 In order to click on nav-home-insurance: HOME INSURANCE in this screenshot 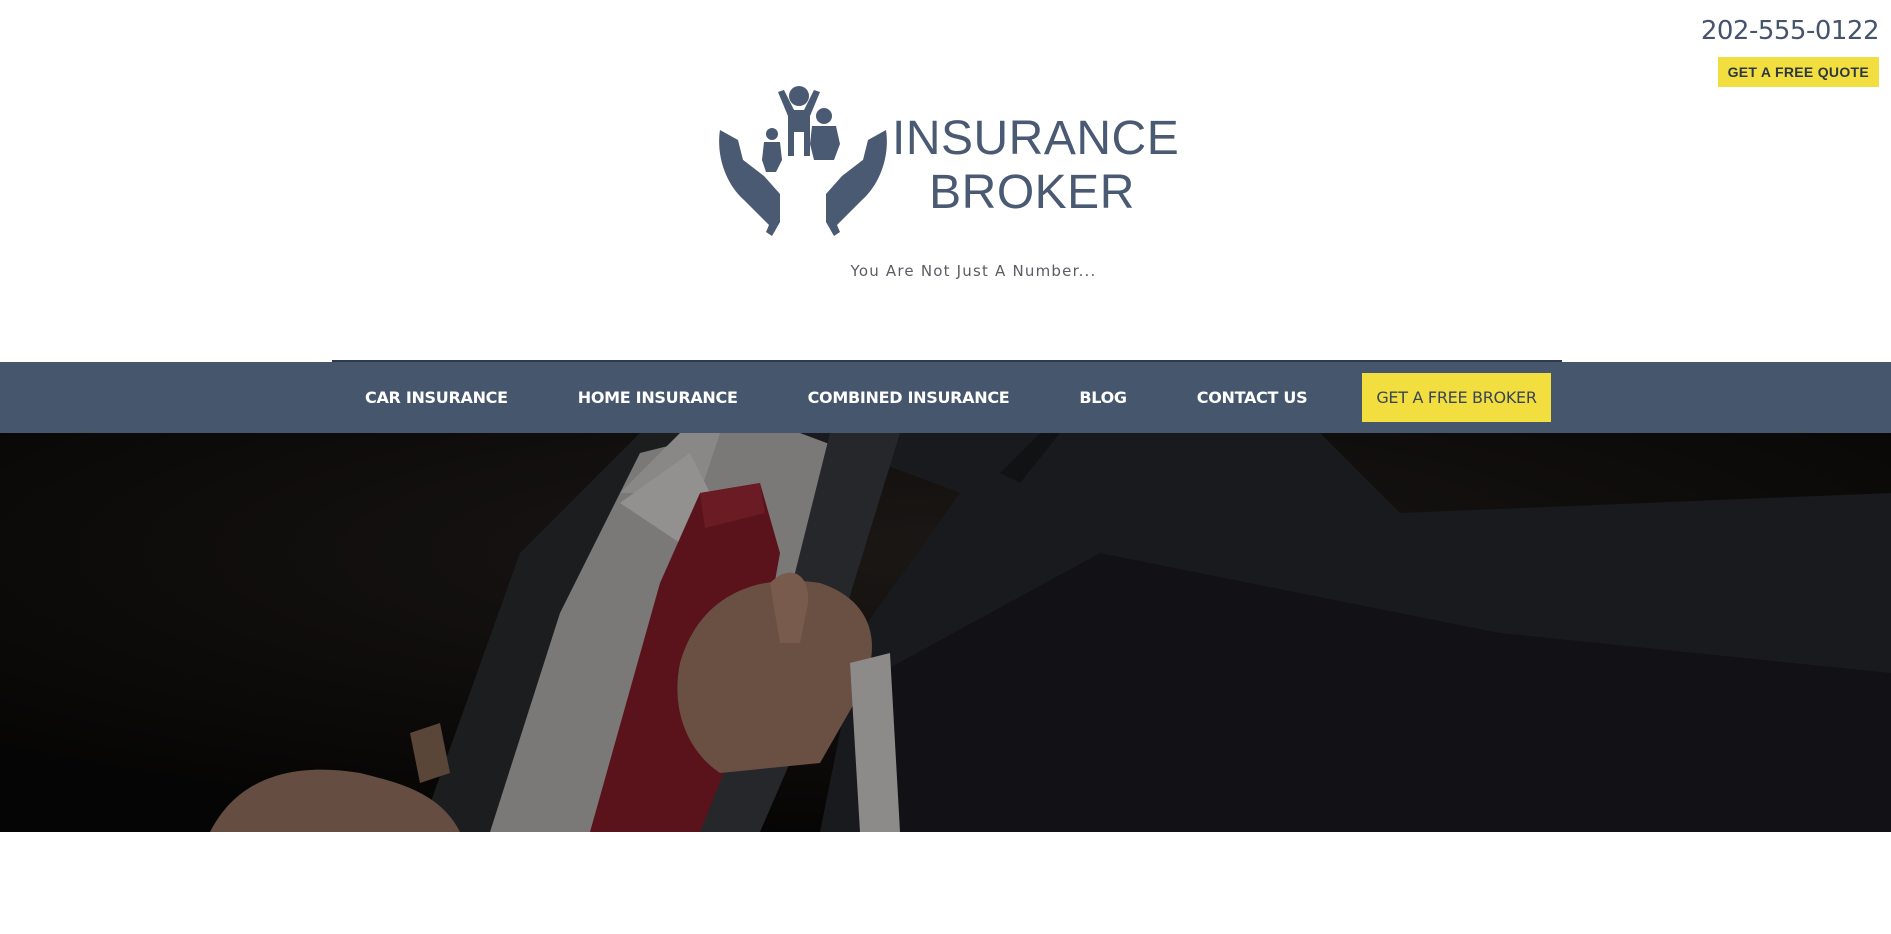, I will do `click(658, 397)`.